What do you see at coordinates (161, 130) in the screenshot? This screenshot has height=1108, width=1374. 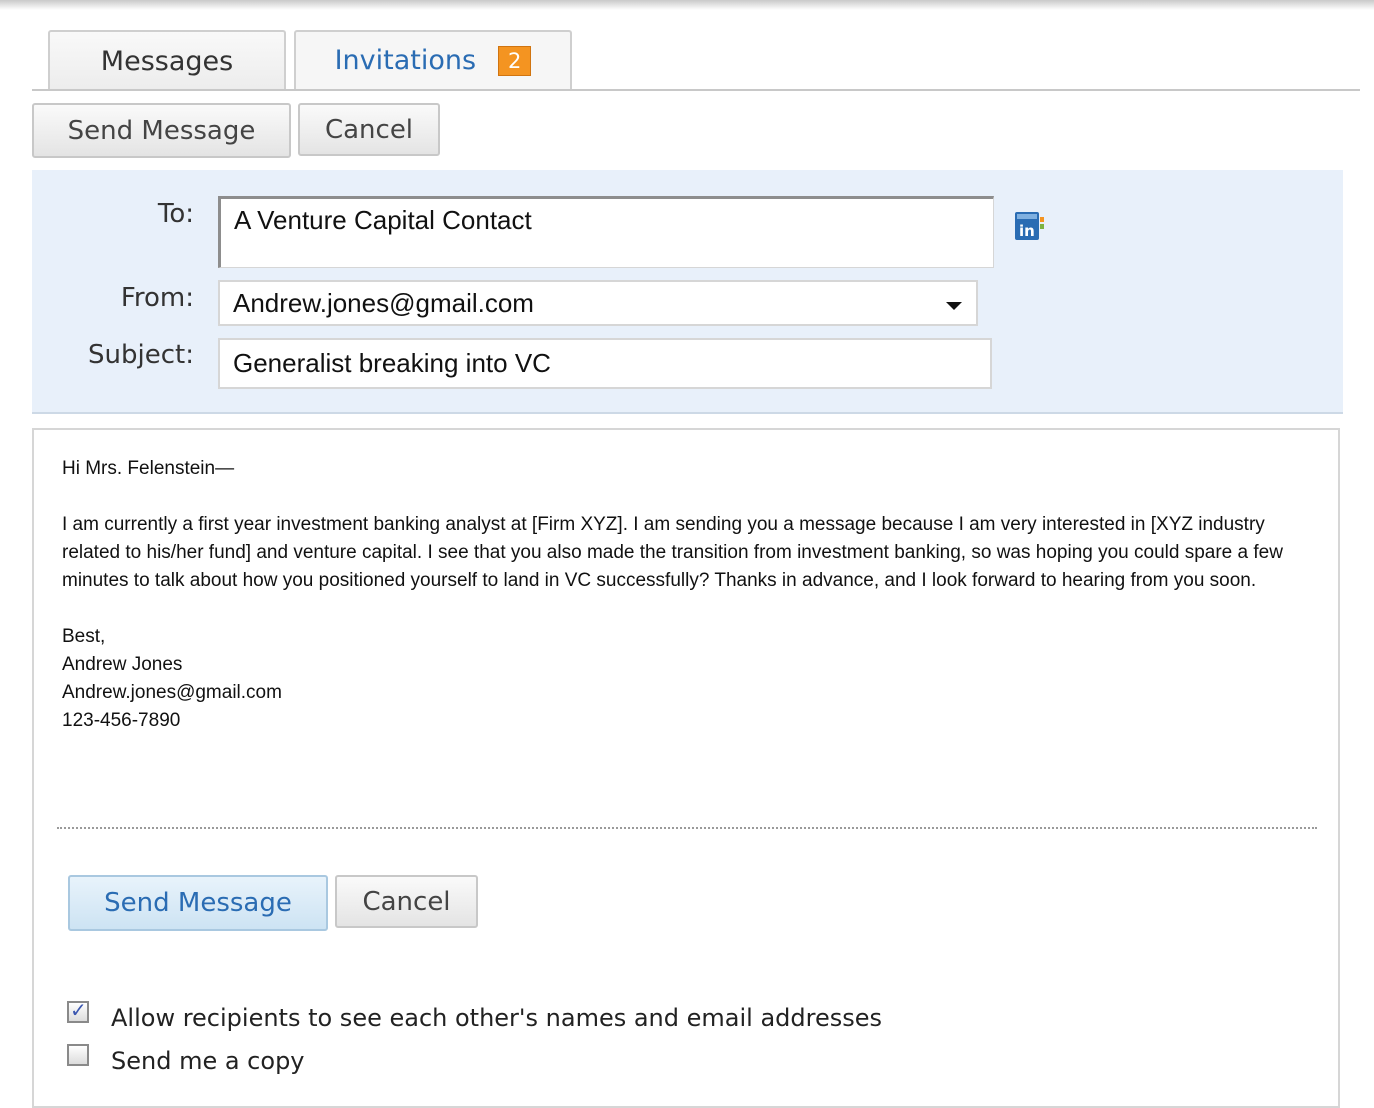 I see `send-message-button-top: Send Message` at bounding box center [161, 130].